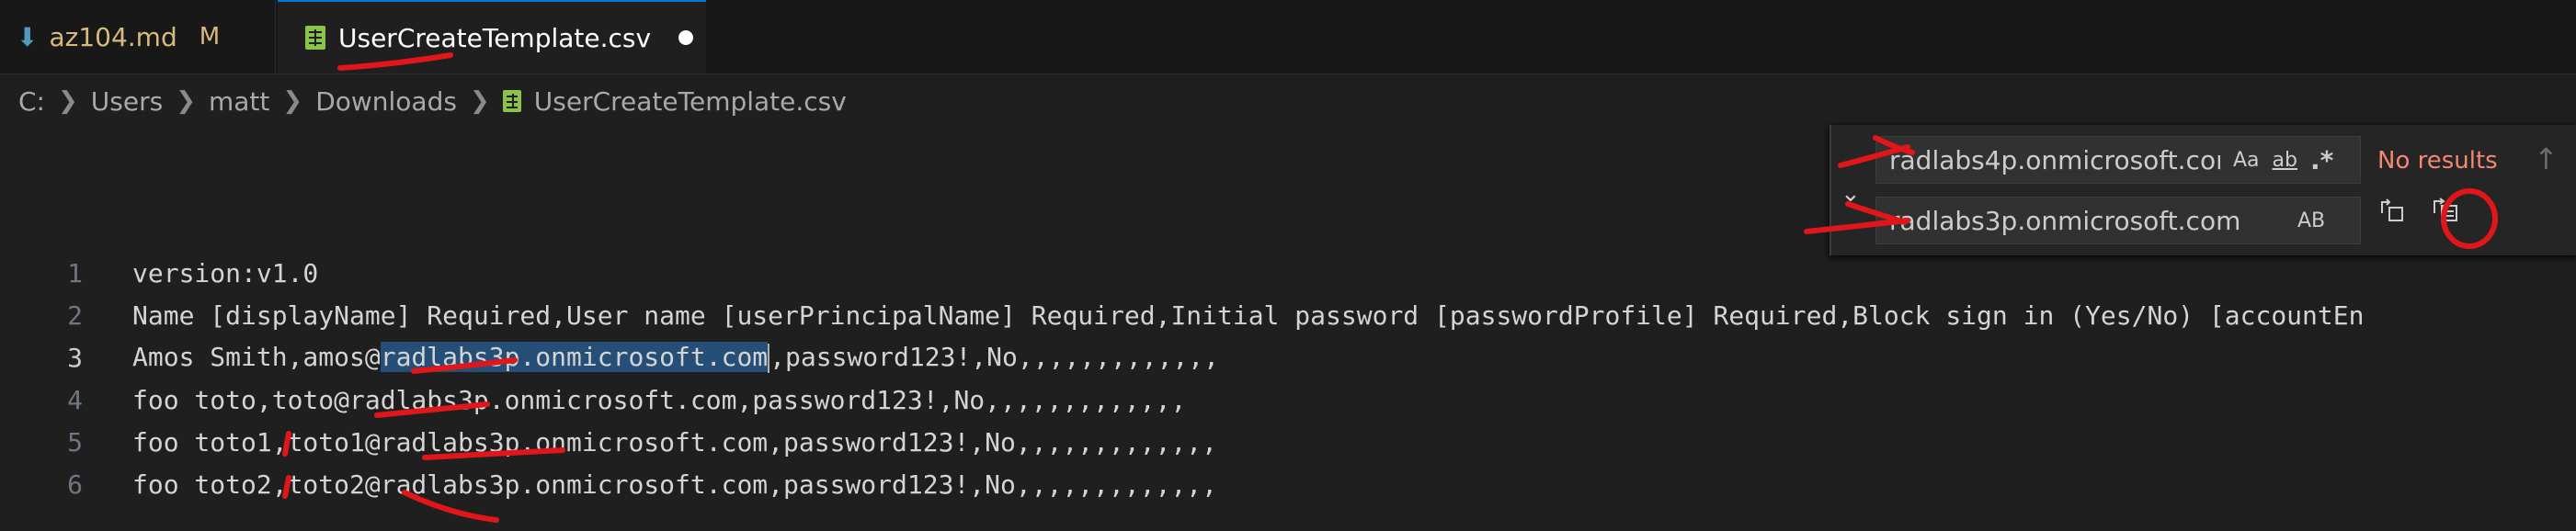 The height and width of the screenshot is (531, 2576). Describe the element at coordinates (2285, 160) in the screenshot. I see `whole-word-toggle: ab` at that location.